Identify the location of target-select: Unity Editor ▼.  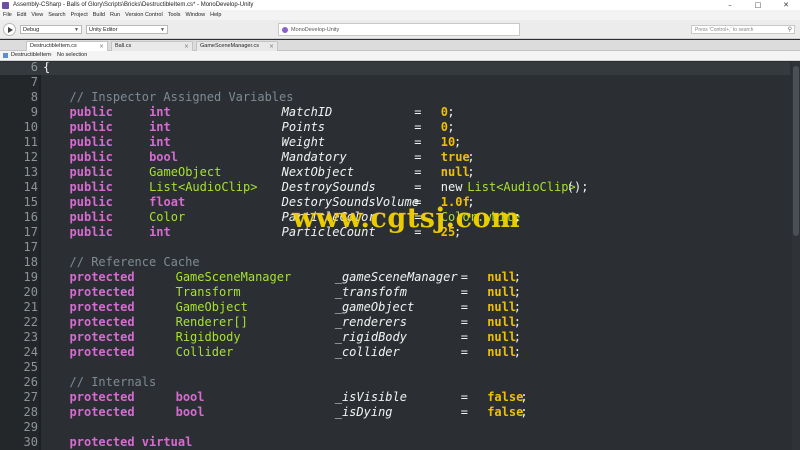
(127, 29).